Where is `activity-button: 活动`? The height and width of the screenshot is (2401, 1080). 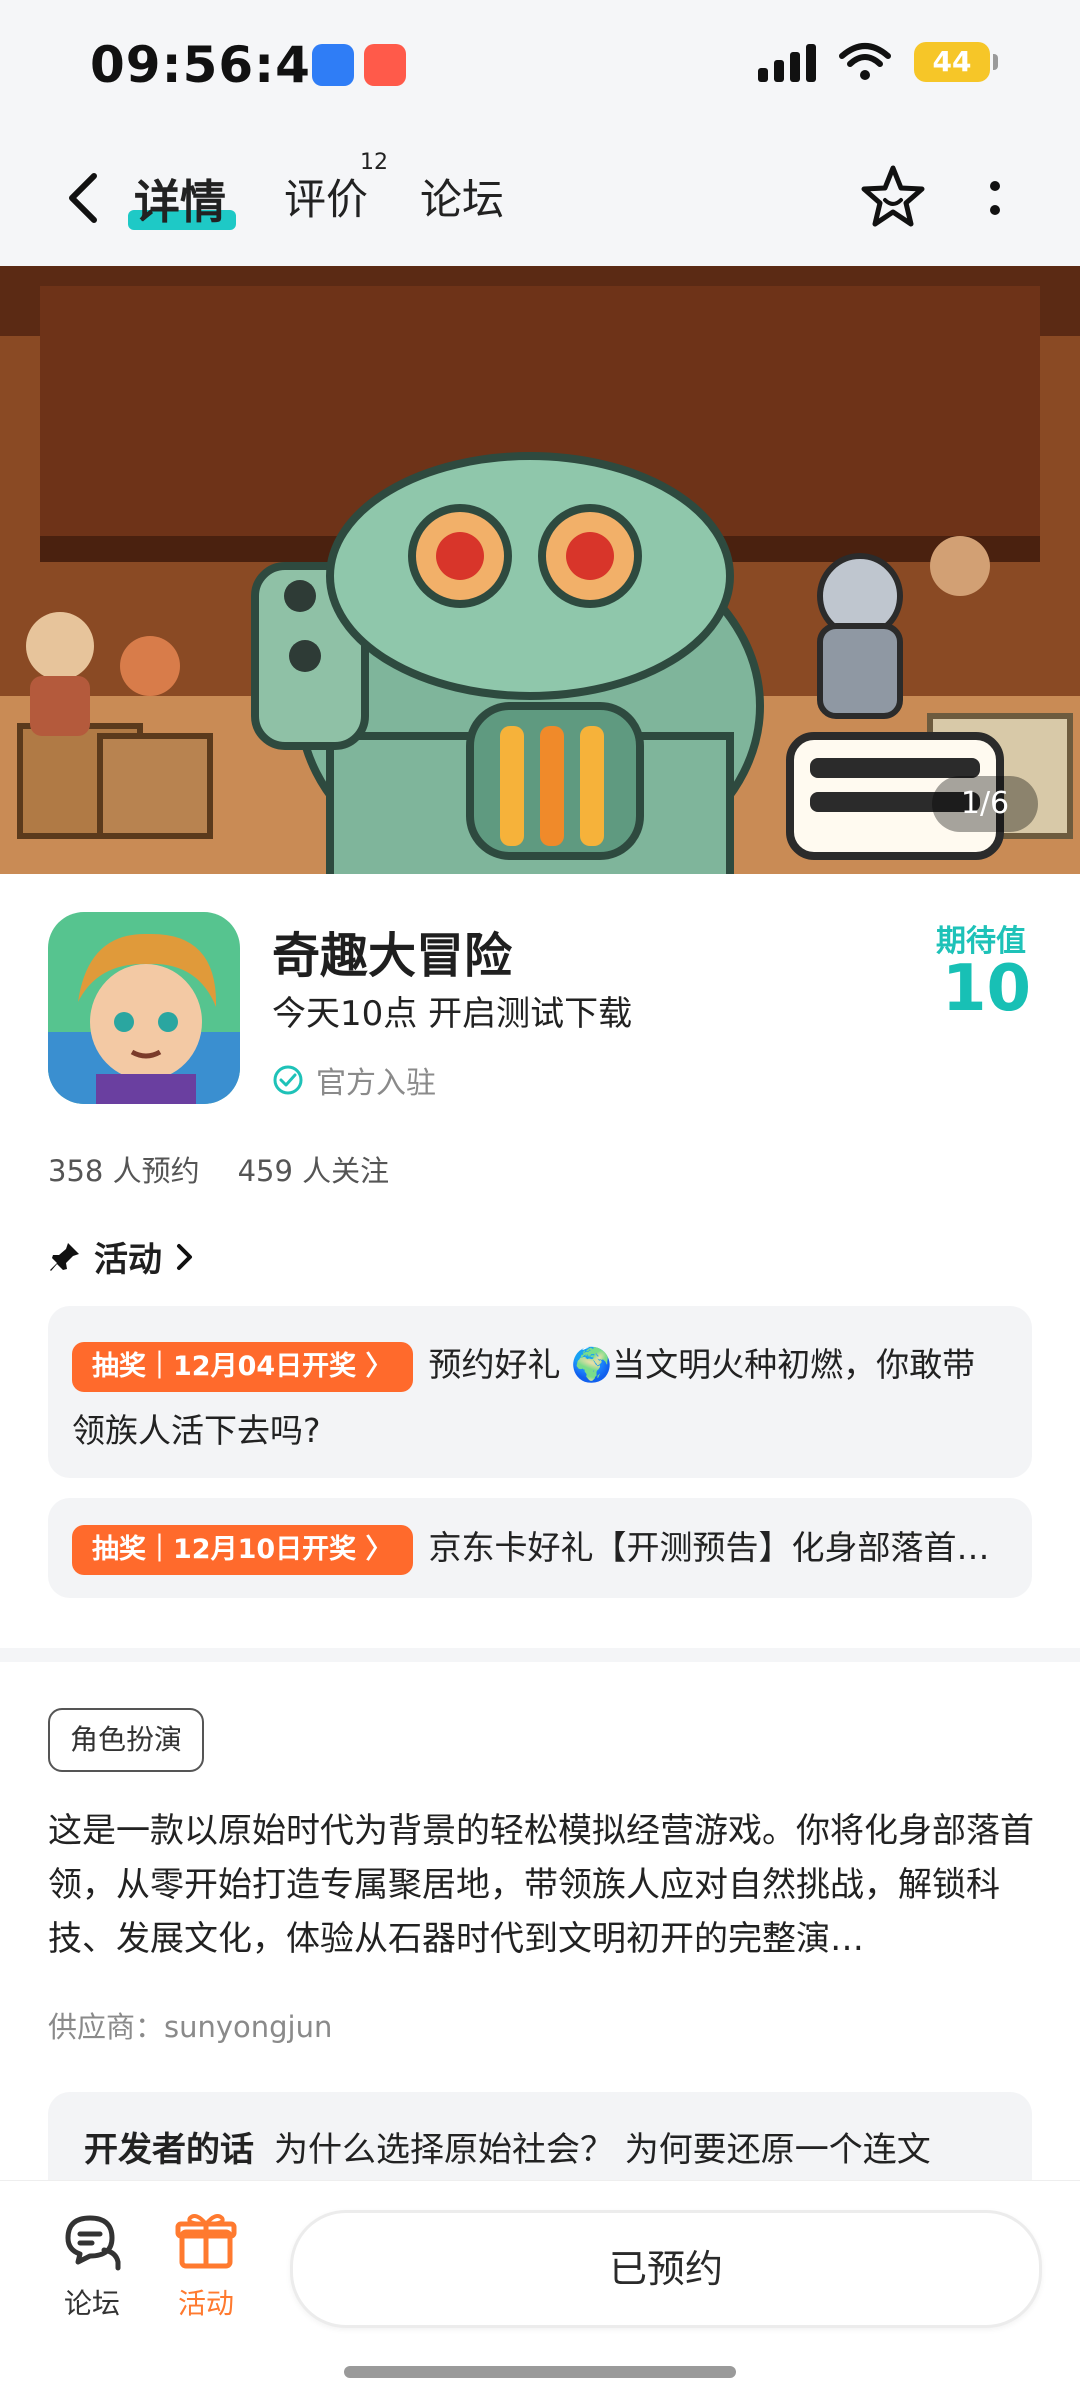 activity-button: 活动 is located at coordinates (206, 2267).